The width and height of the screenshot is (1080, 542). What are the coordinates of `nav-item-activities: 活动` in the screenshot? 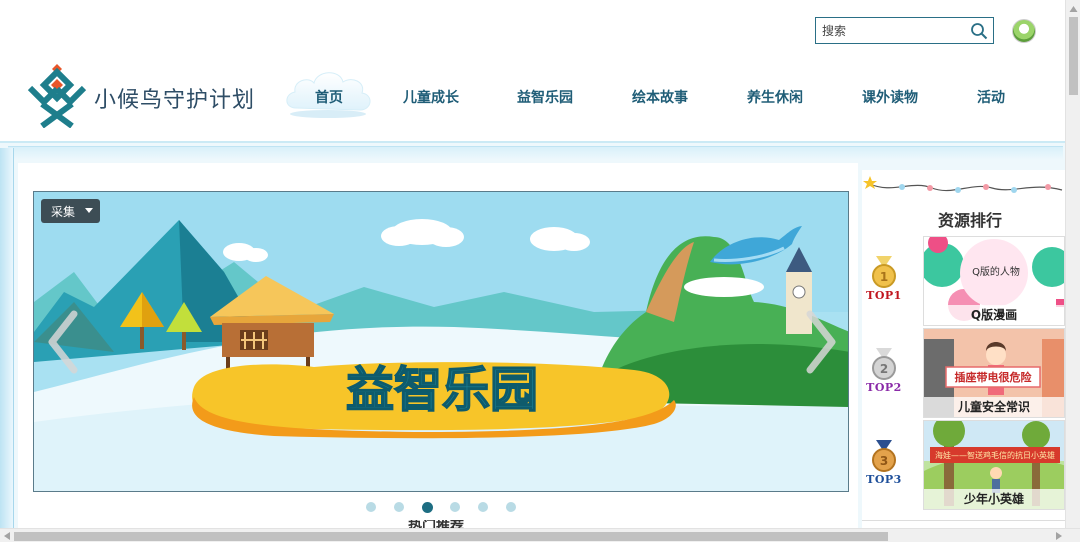 It's located at (991, 97).